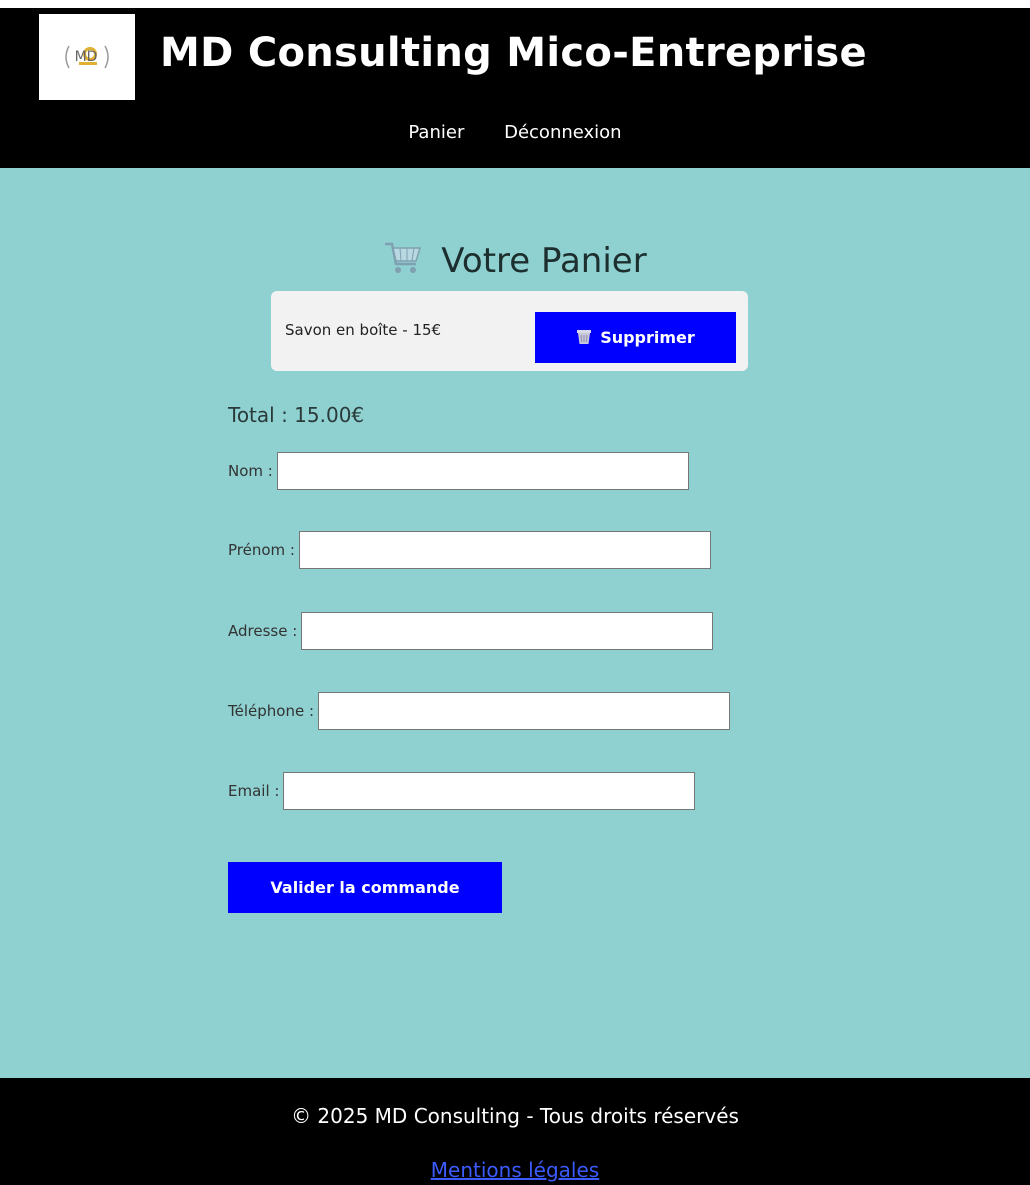  I want to click on submit-order-button: Valider la commande, so click(365, 887).